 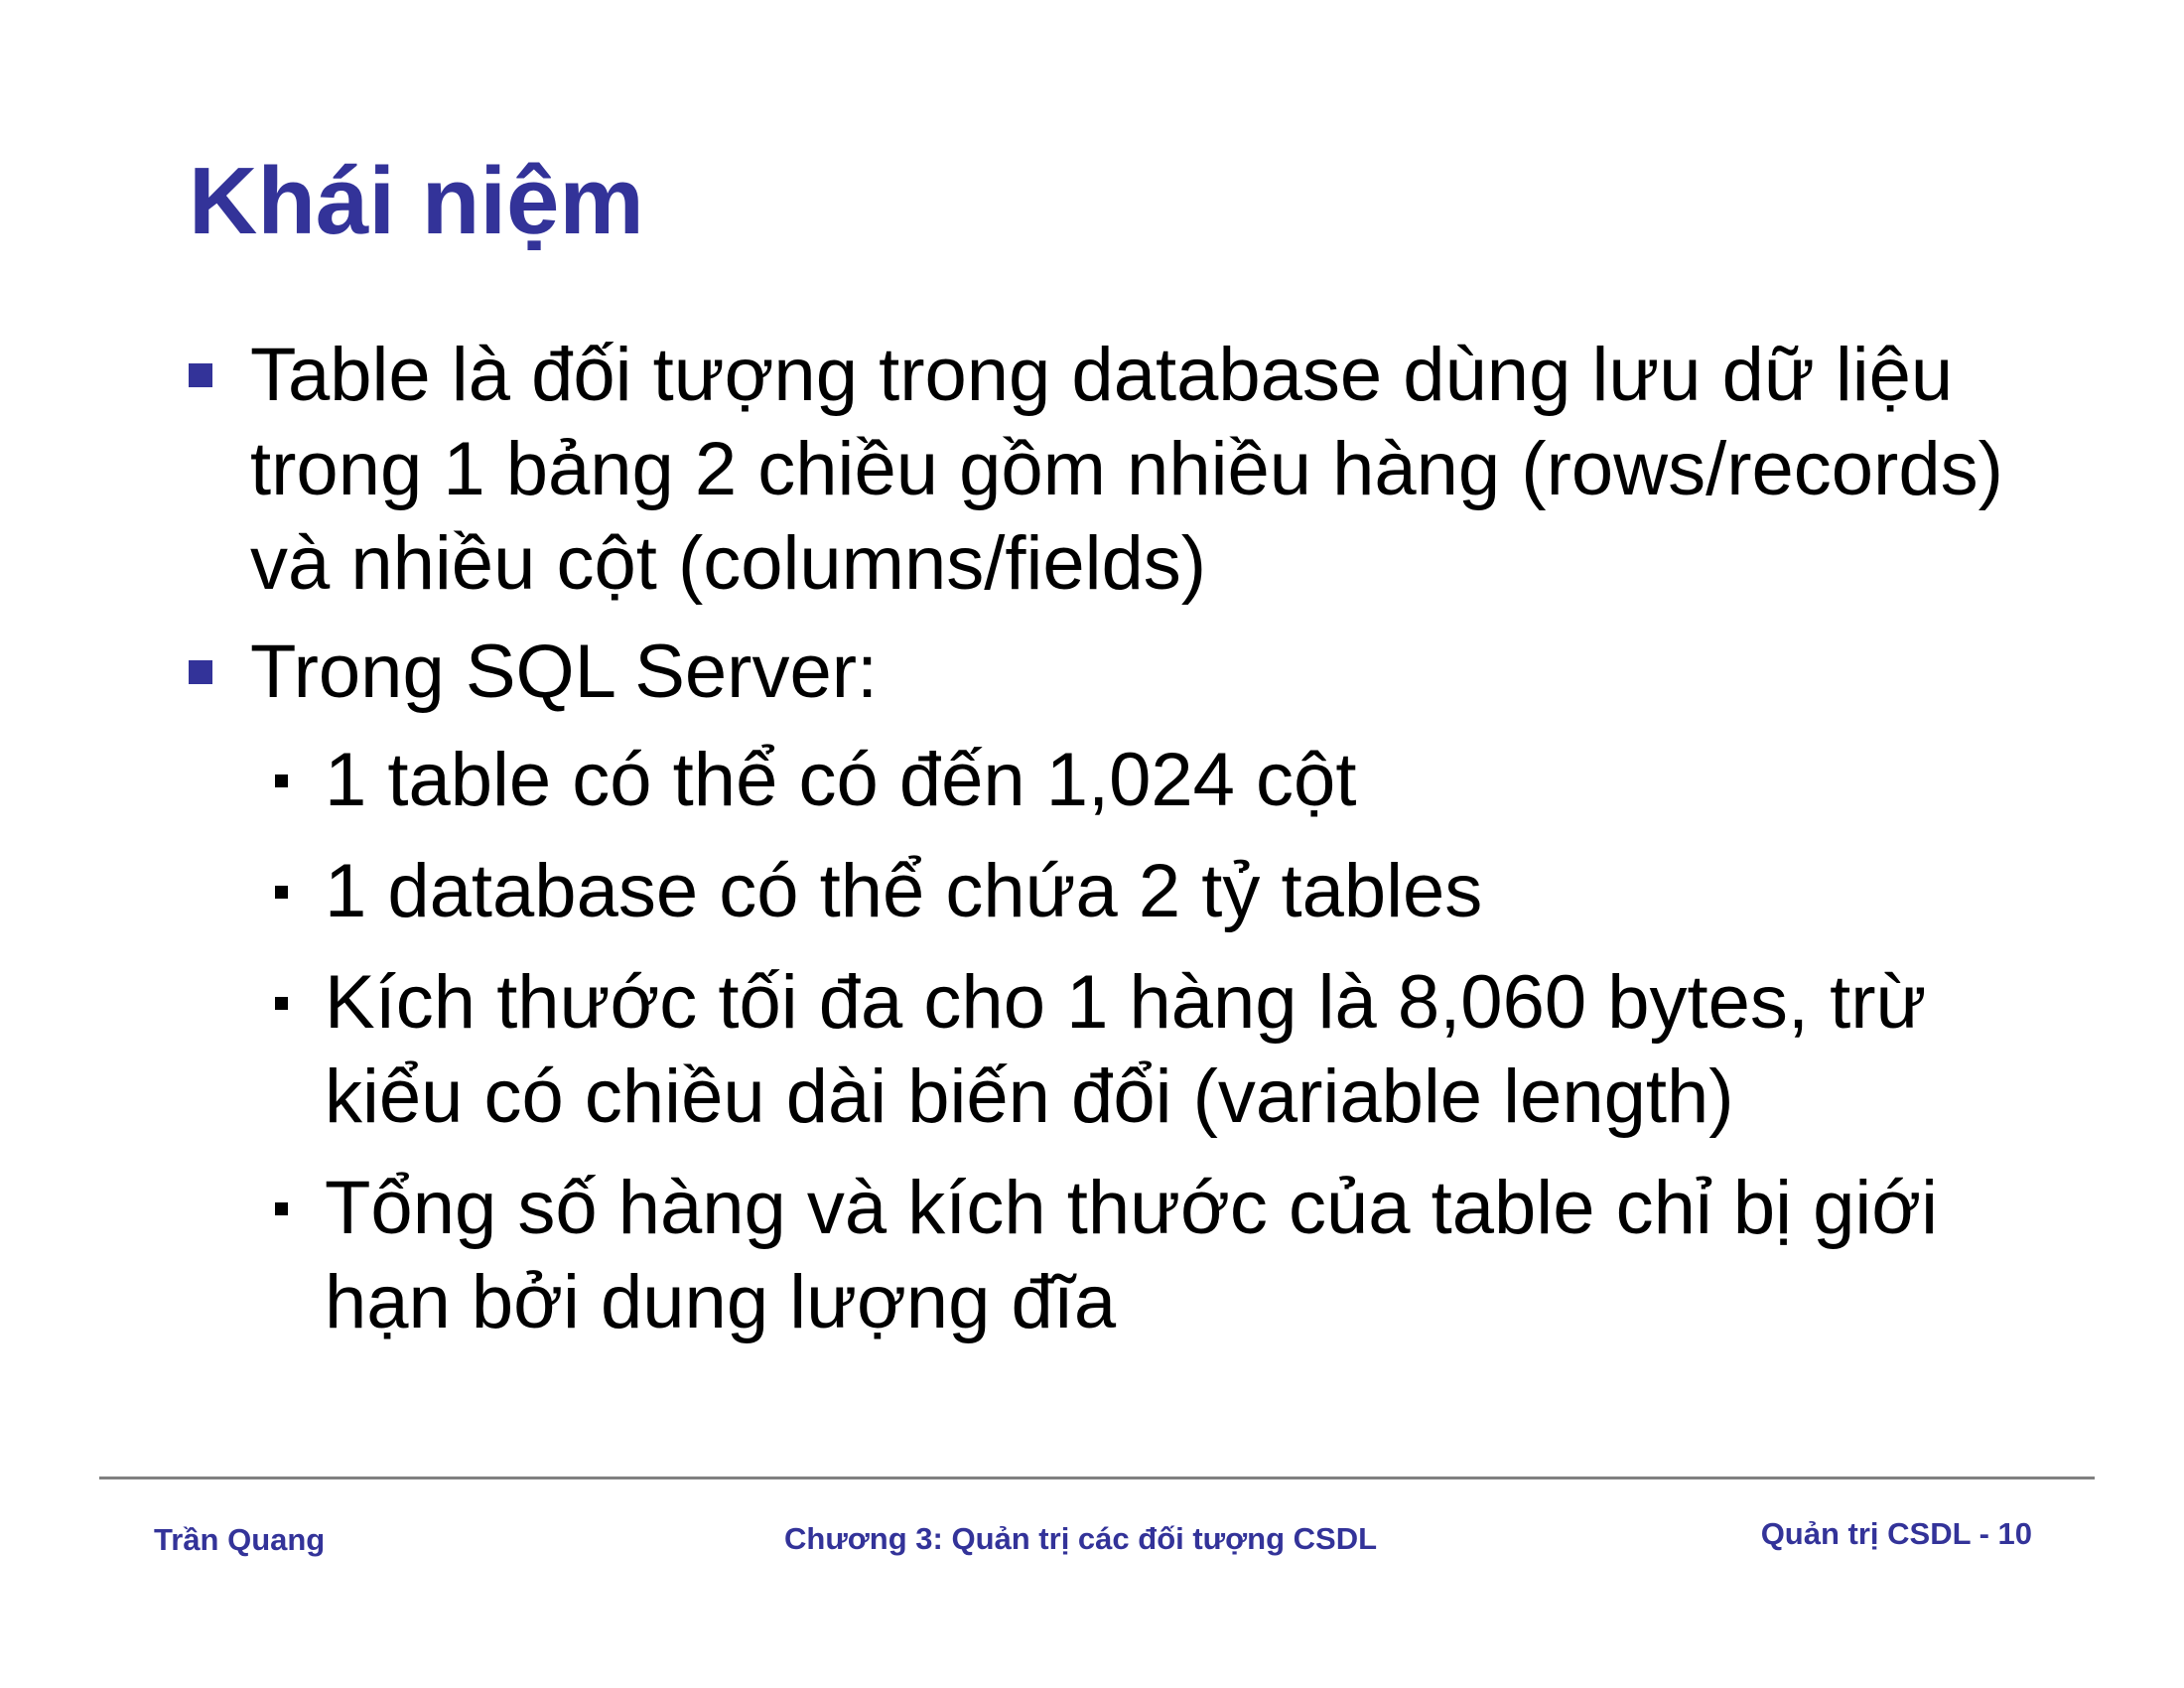 I want to click on sub-bullet-text: 1 table có thể có đến 1,024 cột, so click(x=841, y=780).